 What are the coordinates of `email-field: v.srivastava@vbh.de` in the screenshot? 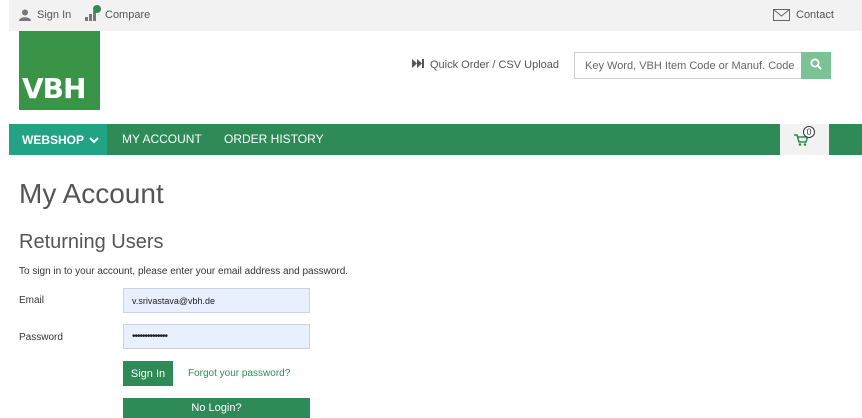 It's located at (216, 300).